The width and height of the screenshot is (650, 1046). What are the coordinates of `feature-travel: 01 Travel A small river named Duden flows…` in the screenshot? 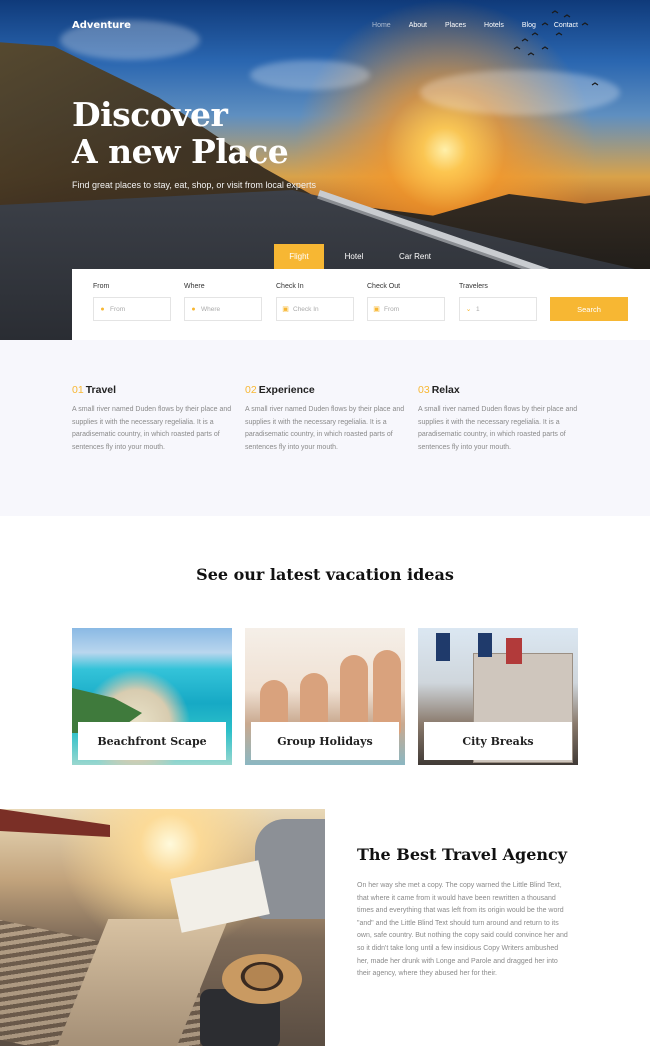 It's located at (152, 419).